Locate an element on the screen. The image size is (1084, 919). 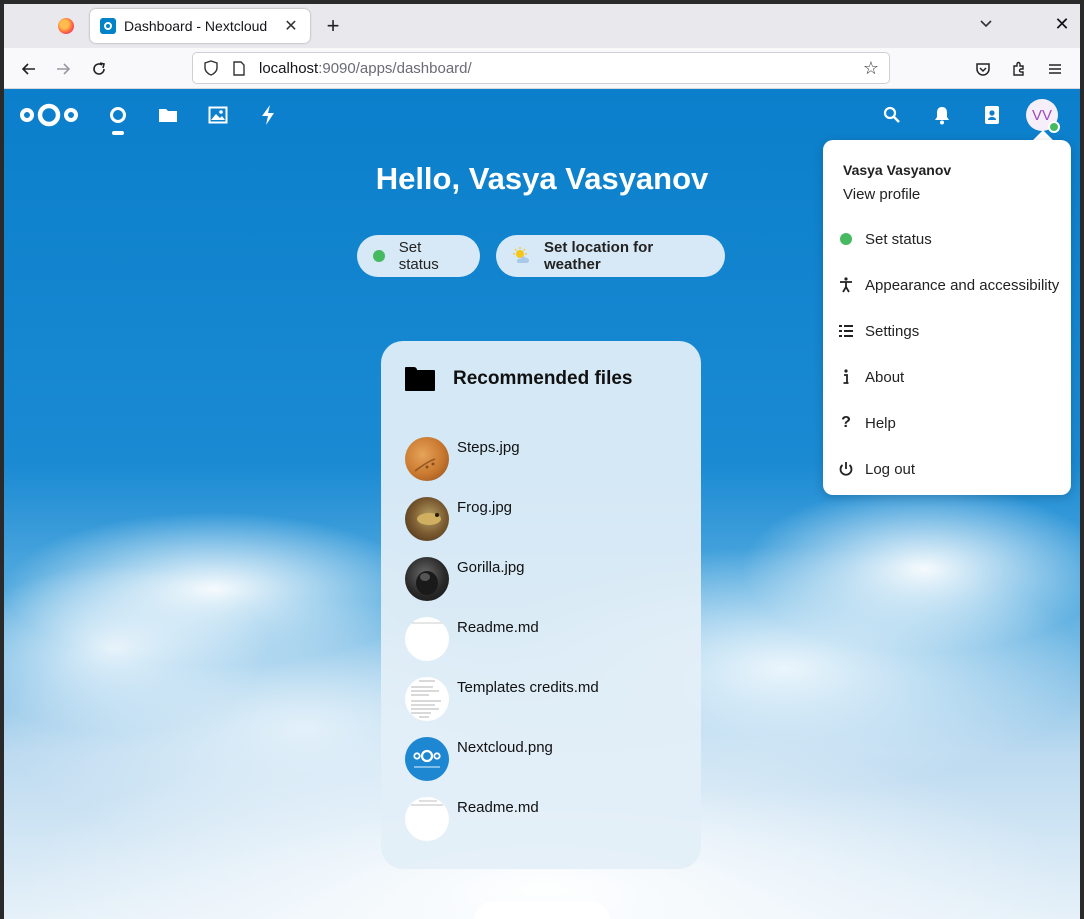
app-menu-button is located at coordinates (1055, 69).